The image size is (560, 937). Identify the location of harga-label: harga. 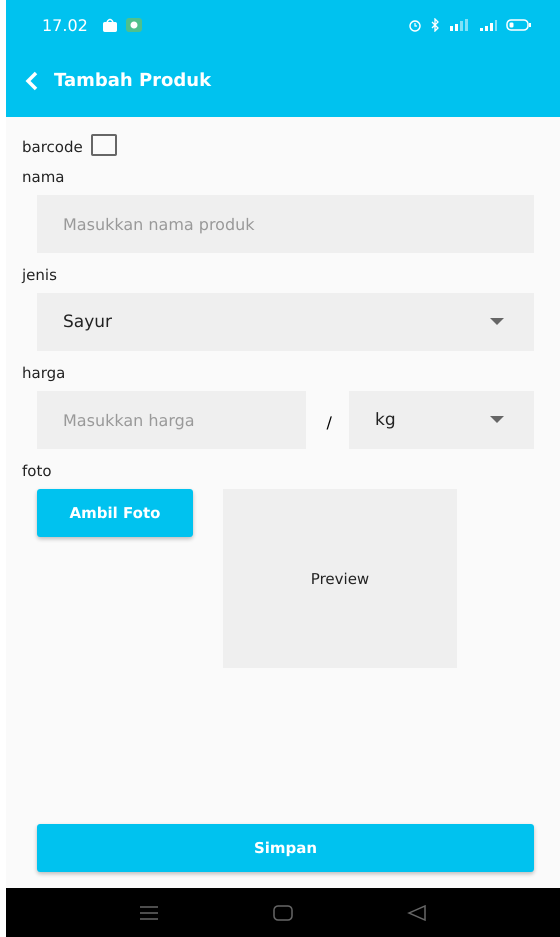
(44, 373).